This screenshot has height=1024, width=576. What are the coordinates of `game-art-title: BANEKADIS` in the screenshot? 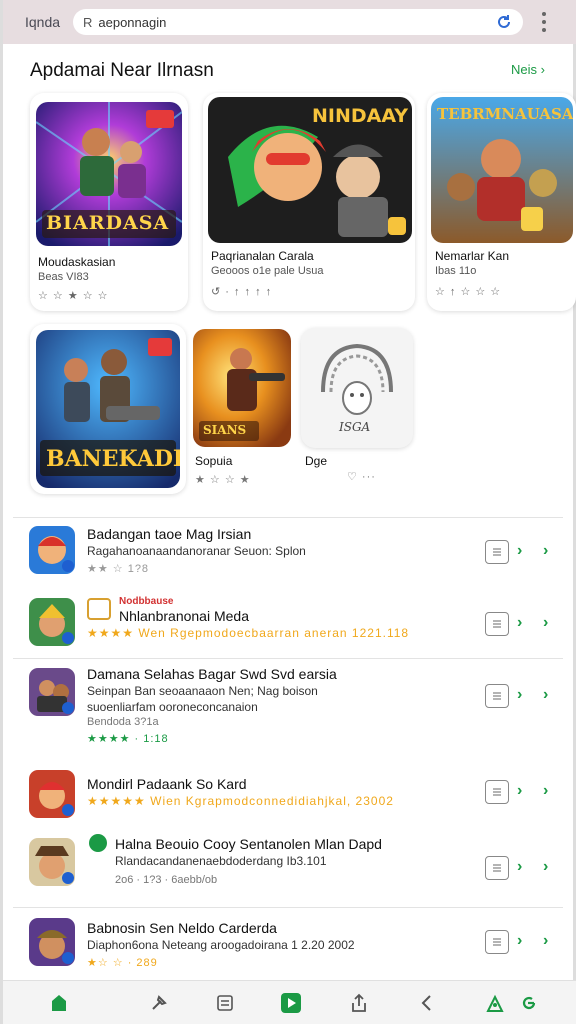 It's located at (113, 459).